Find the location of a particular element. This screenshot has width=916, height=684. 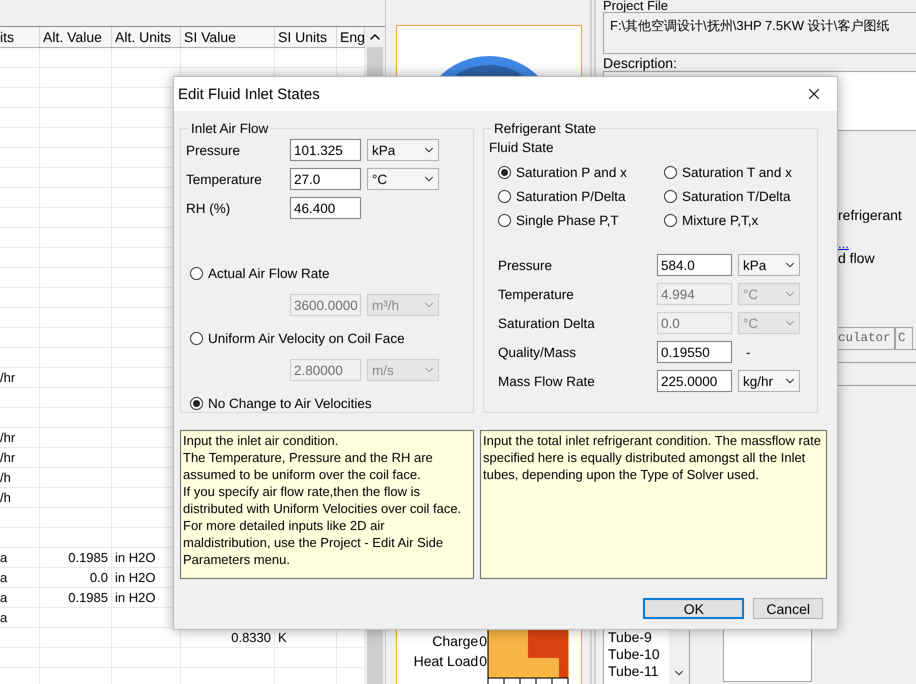

field-label: Description: is located at coordinates (640, 63).